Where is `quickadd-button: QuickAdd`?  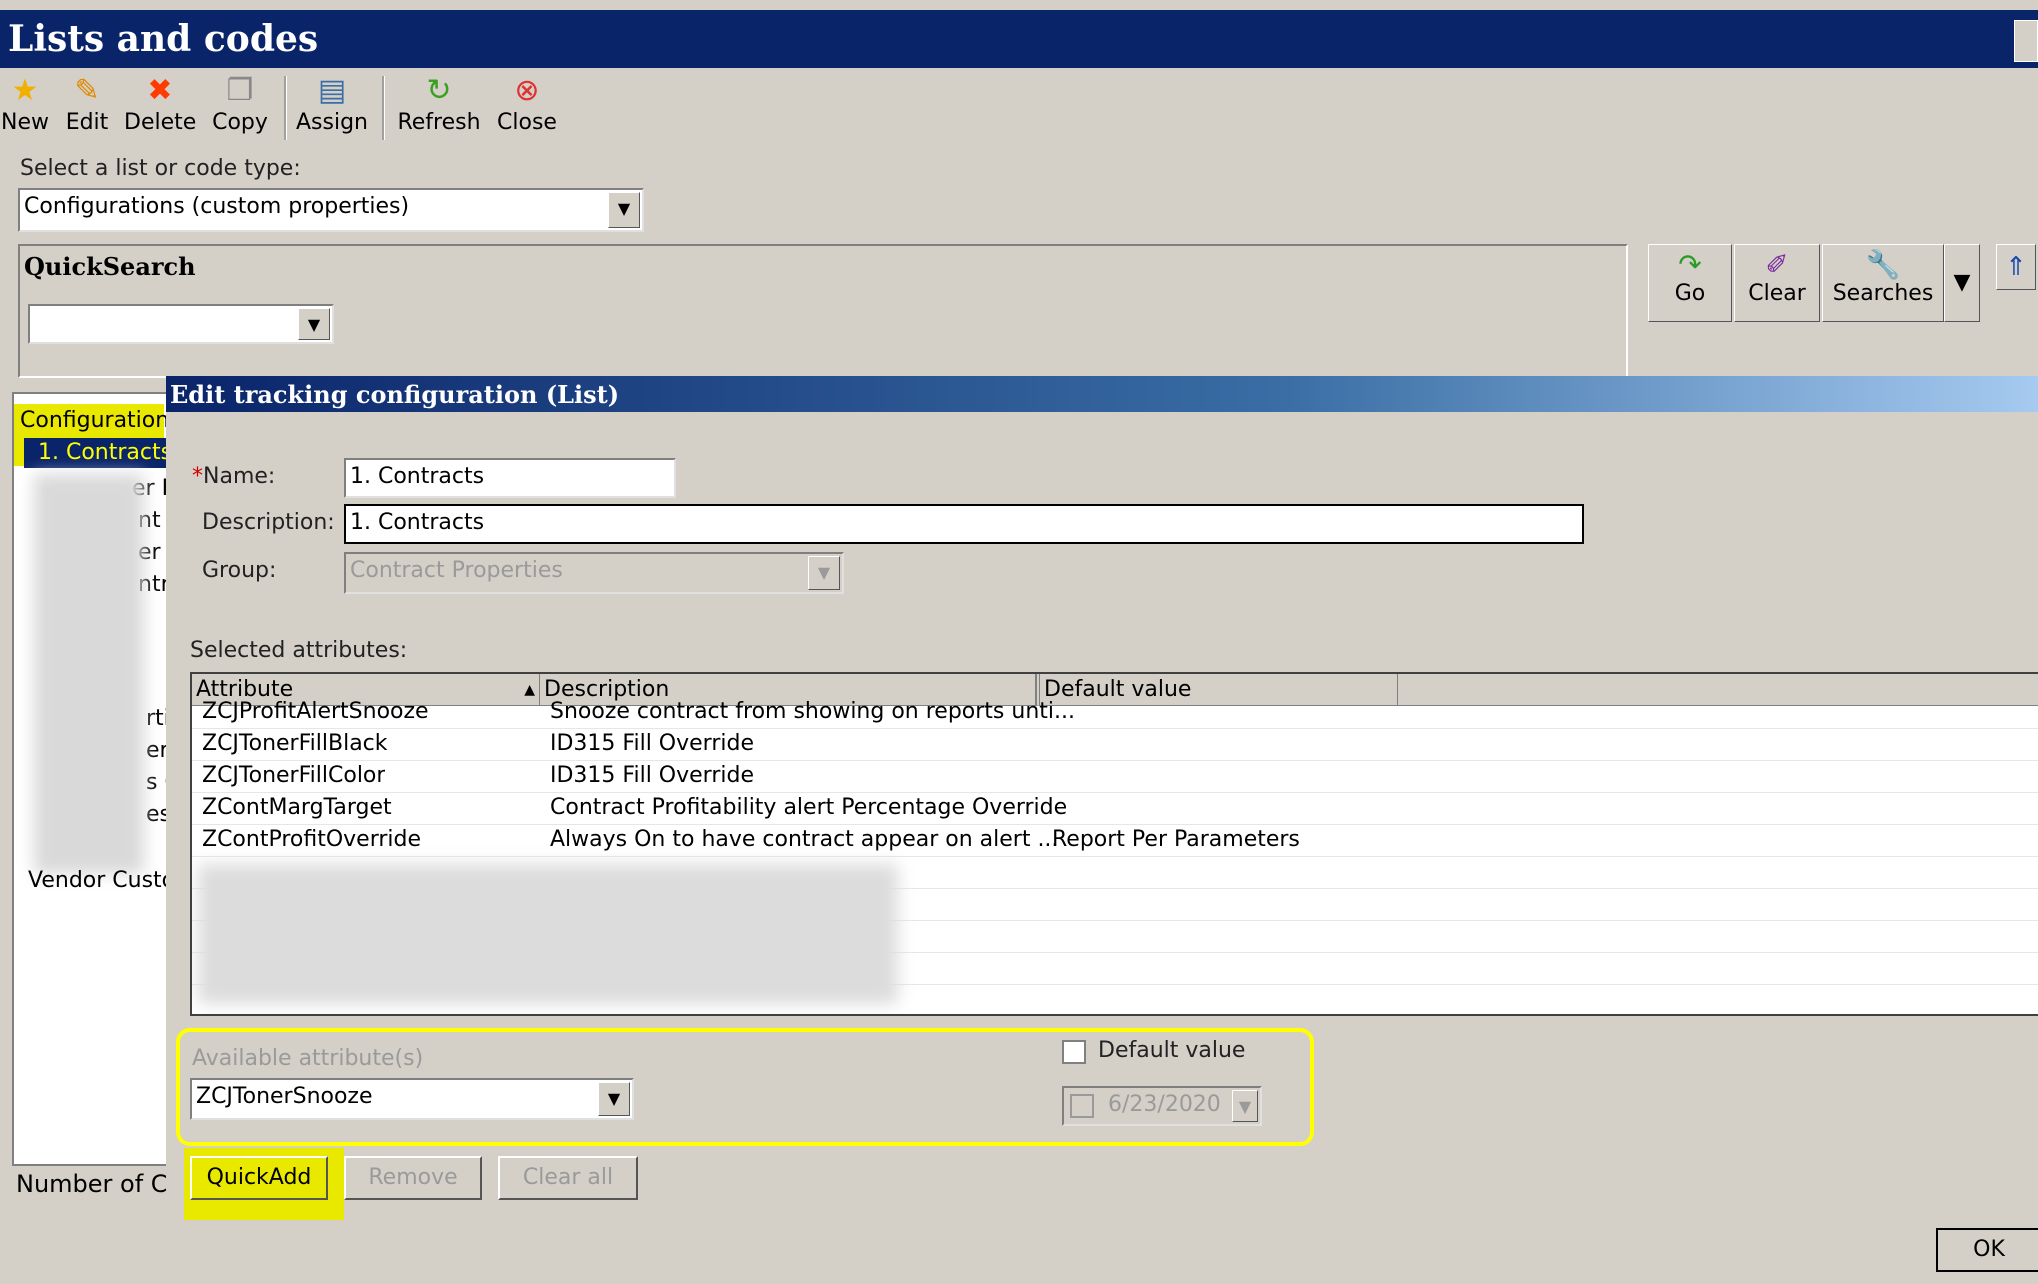
quickadd-button: QuickAdd is located at coordinates (259, 1178).